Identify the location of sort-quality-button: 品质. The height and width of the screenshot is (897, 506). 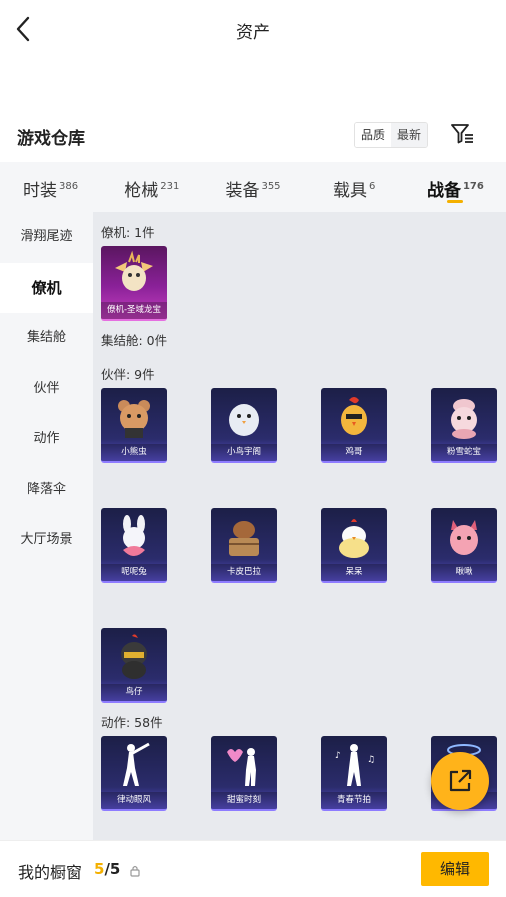
(373, 135).